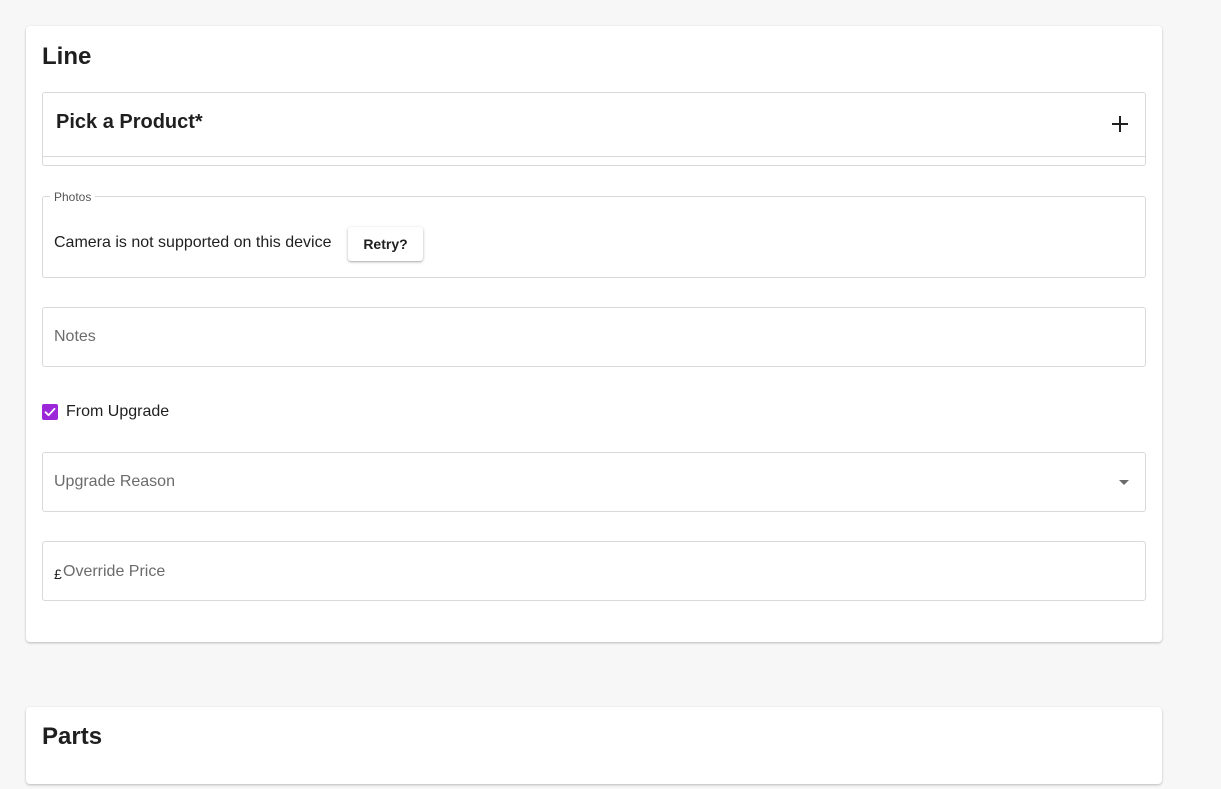  I want to click on notes-field: Notes, so click(594, 337).